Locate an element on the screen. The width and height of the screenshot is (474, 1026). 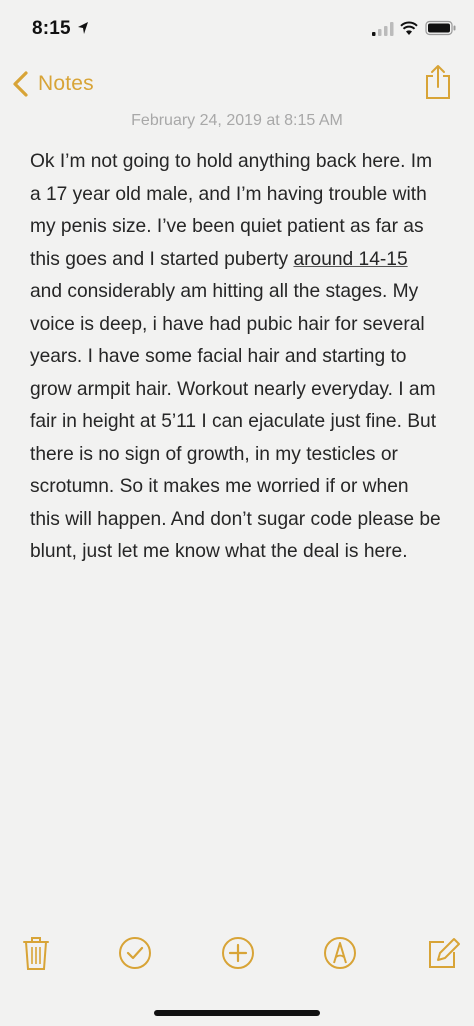
compose-icon is located at coordinates (442, 953).